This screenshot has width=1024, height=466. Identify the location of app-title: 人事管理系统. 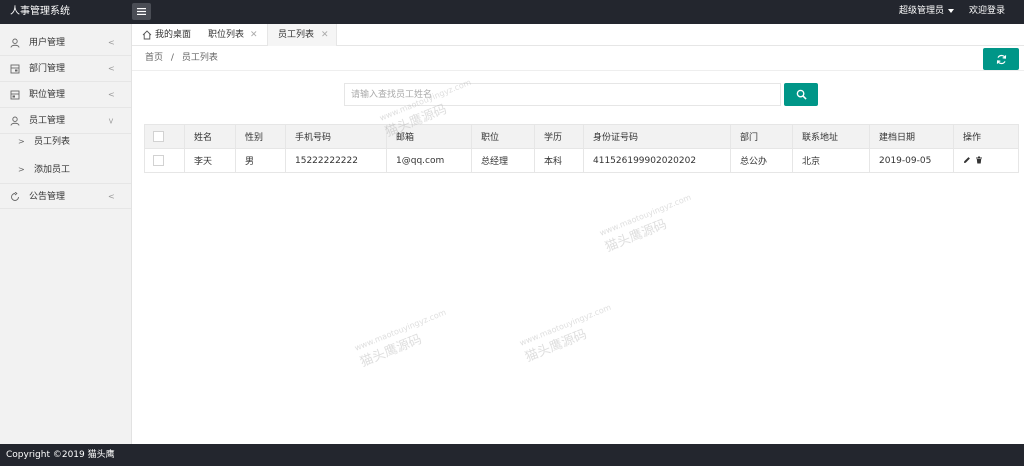
(40, 11).